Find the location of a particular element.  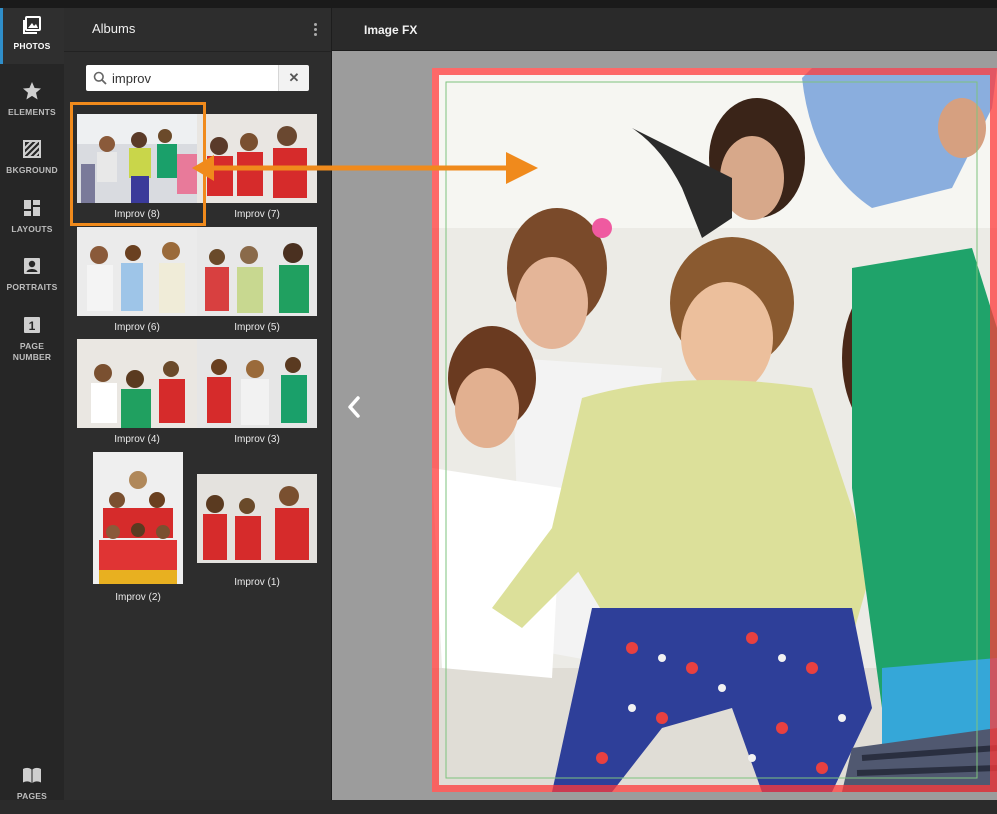

rail-item-portraits: PORTRAITS is located at coordinates (32, 277).